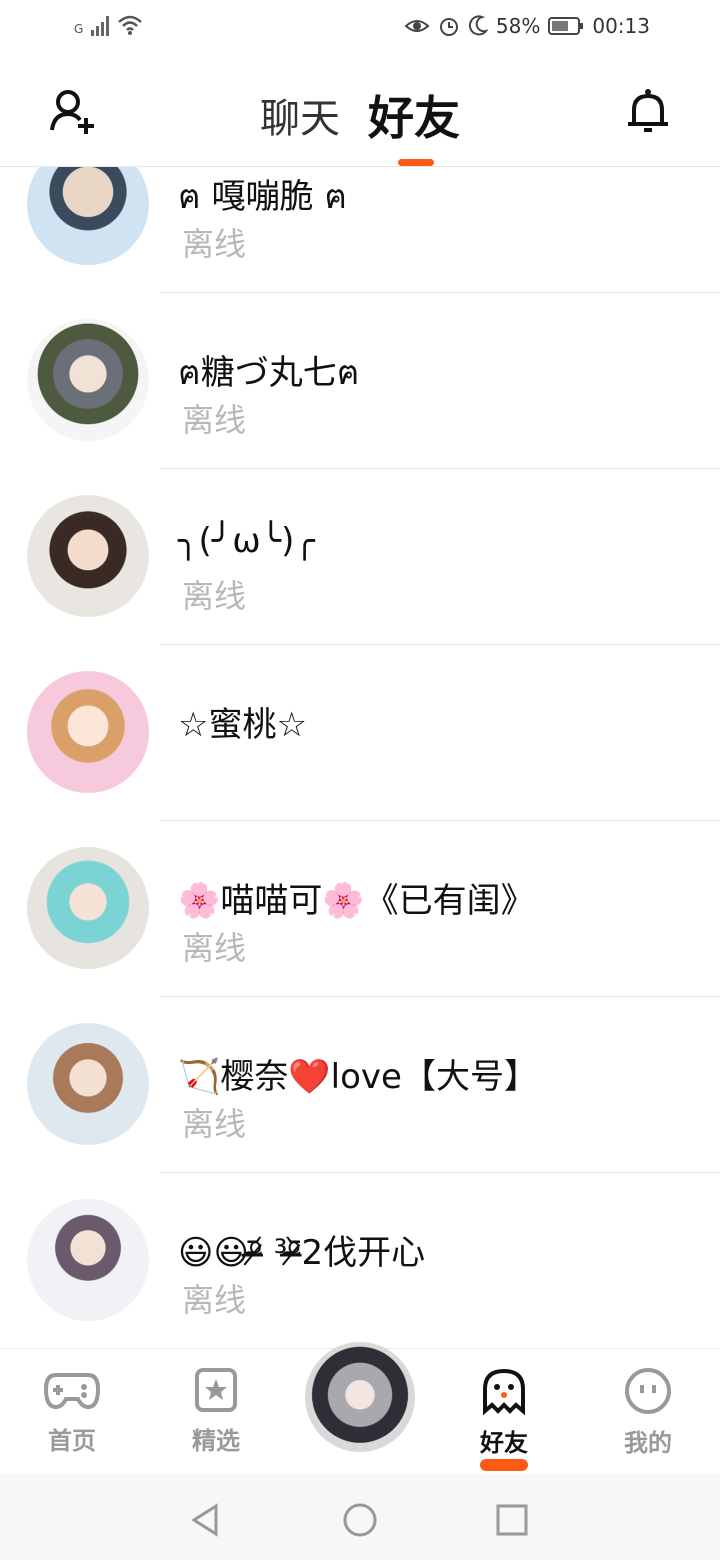  Describe the element at coordinates (416, 162) in the screenshot. I see `tab-active-indicator` at that location.